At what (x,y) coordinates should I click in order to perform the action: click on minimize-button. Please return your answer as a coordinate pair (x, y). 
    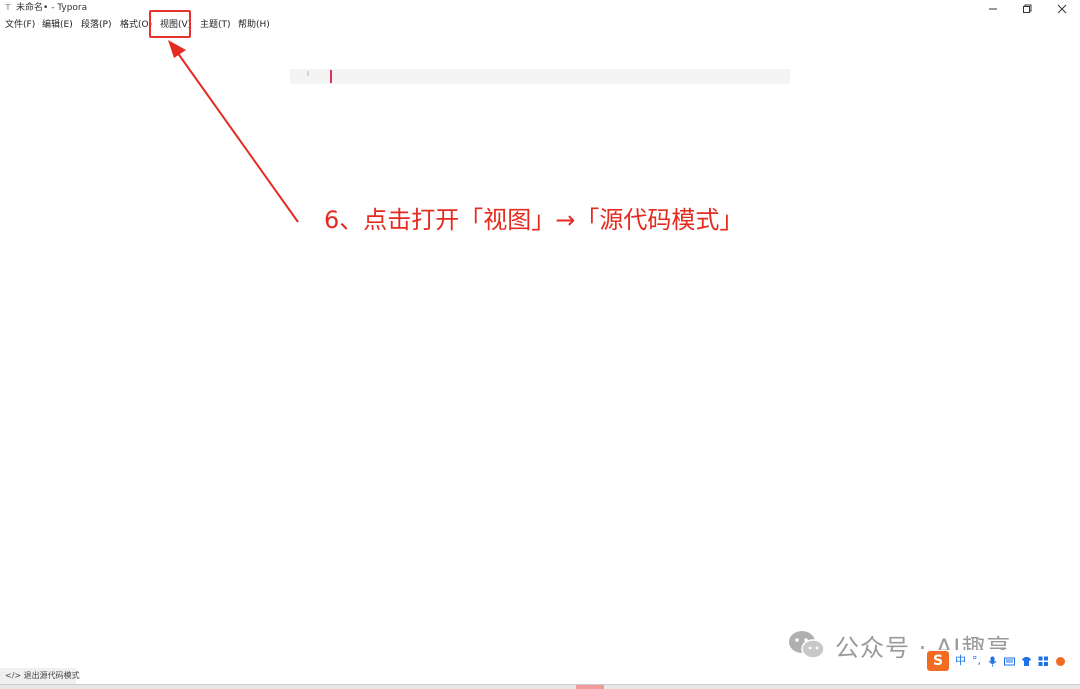
    Looking at the image, I should click on (993, 8).